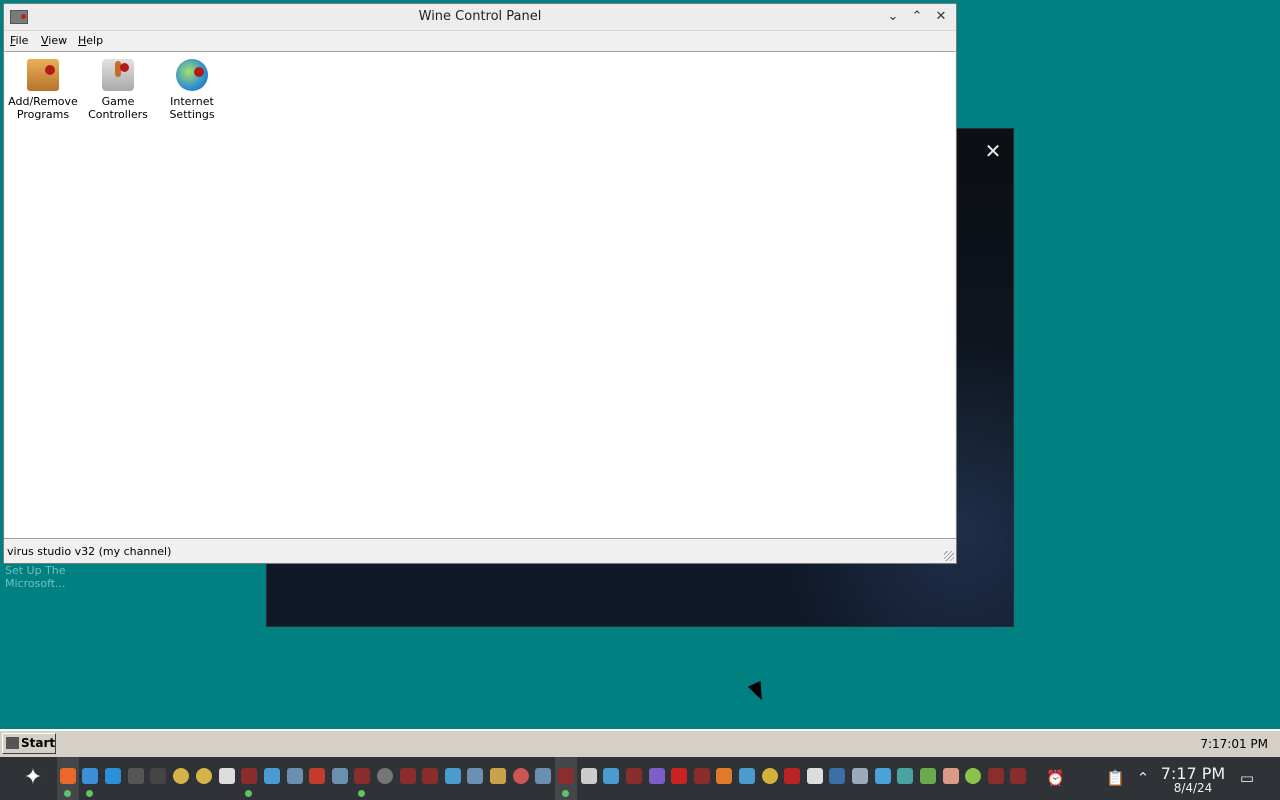 This screenshot has height=800, width=1280. Describe the element at coordinates (89, 551) in the screenshot. I see `status-text: virus studio v32 (my channel)` at that location.